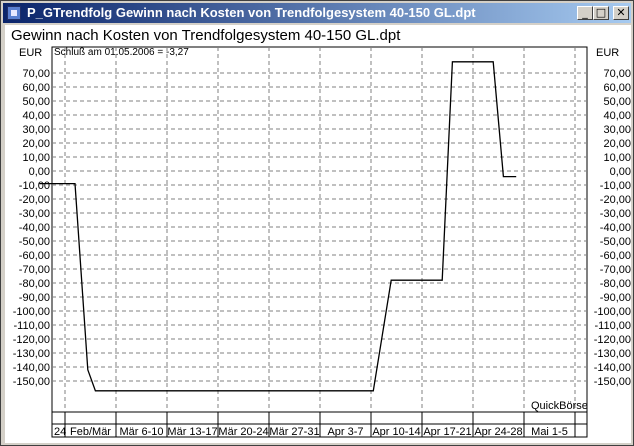 This screenshot has height=446, width=634. I want to click on x-tick-label: Mai 1-5, so click(549, 432).